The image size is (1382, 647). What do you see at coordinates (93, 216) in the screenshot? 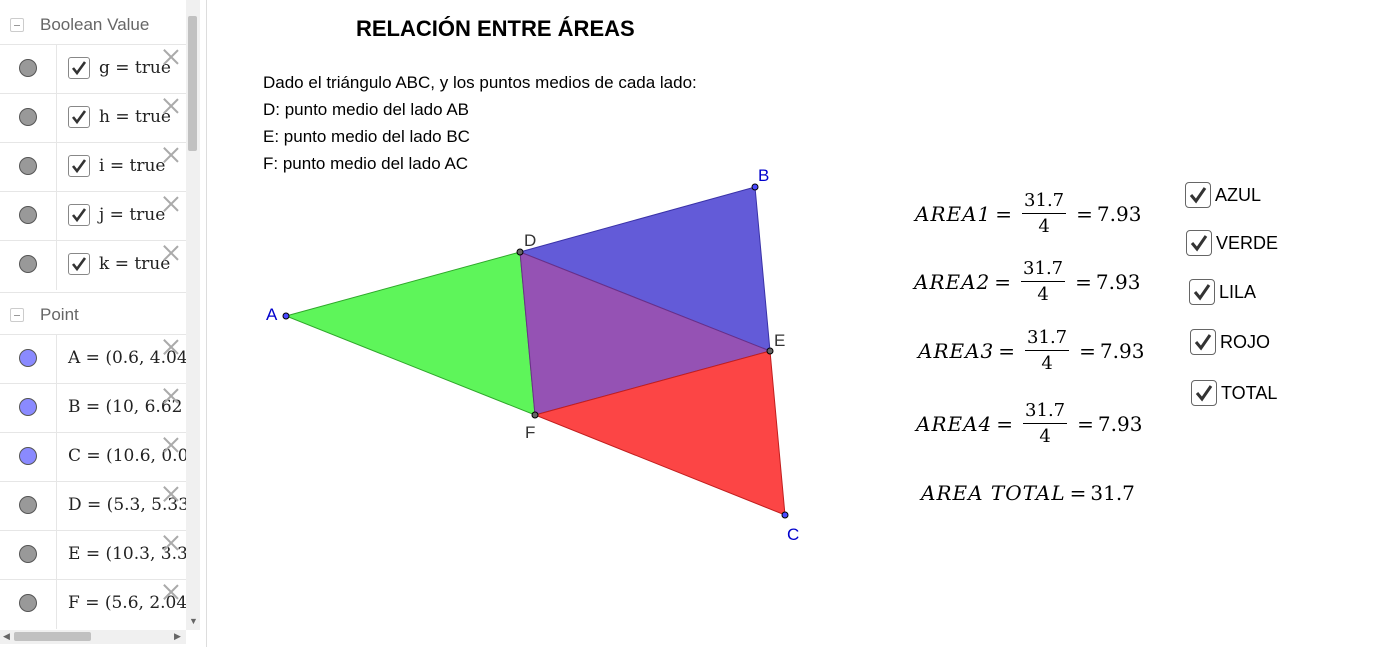
I see `algebra-row-j: j = true` at bounding box center [93, 216].